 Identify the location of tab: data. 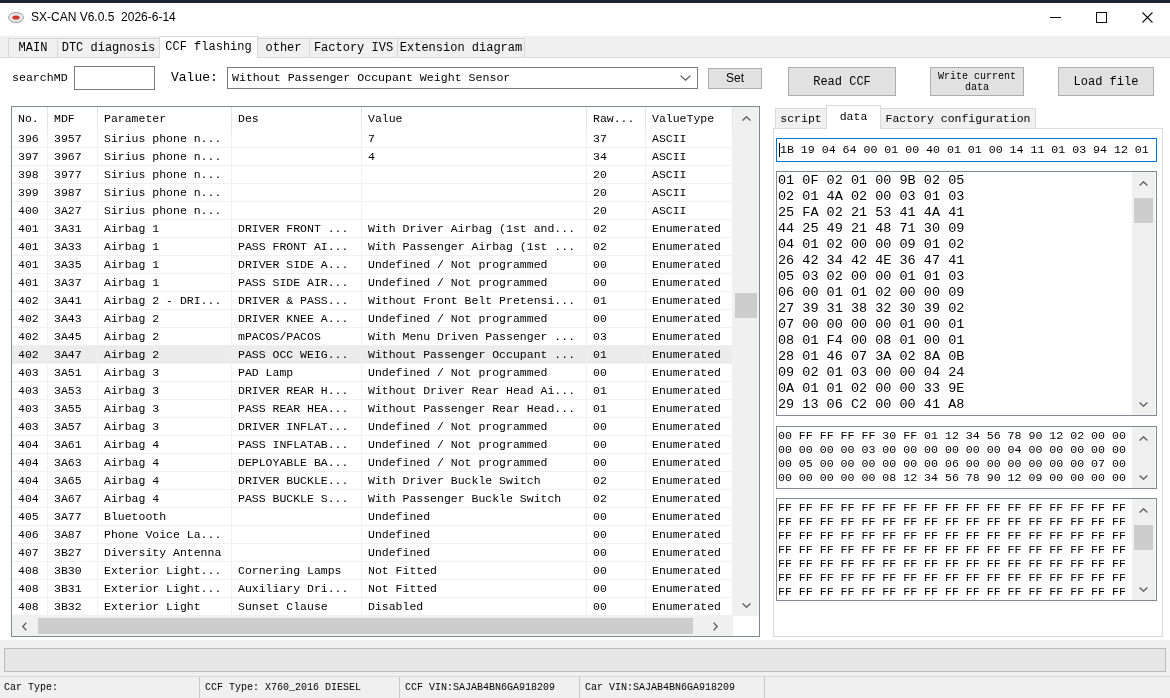
(853, 117).